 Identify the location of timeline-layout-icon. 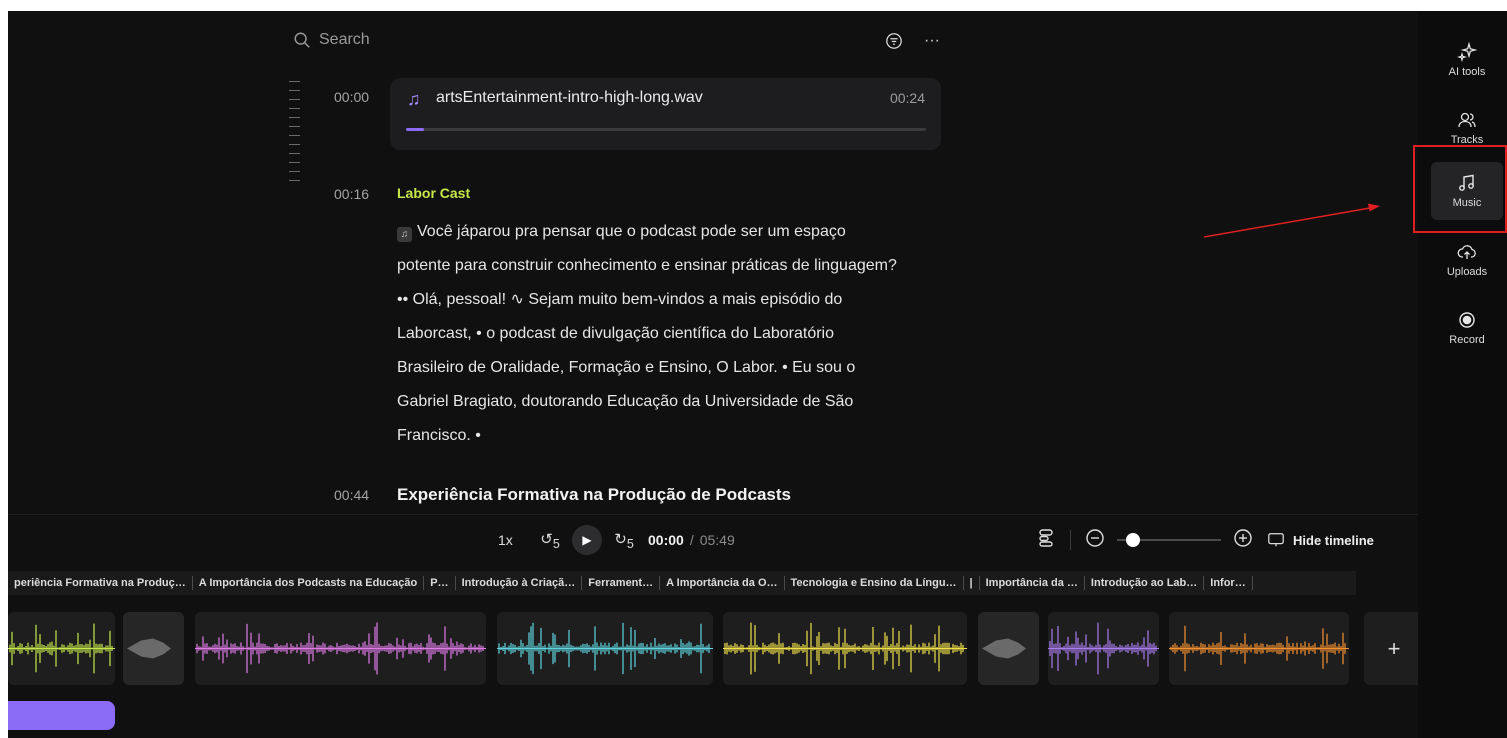
(1046, 540).